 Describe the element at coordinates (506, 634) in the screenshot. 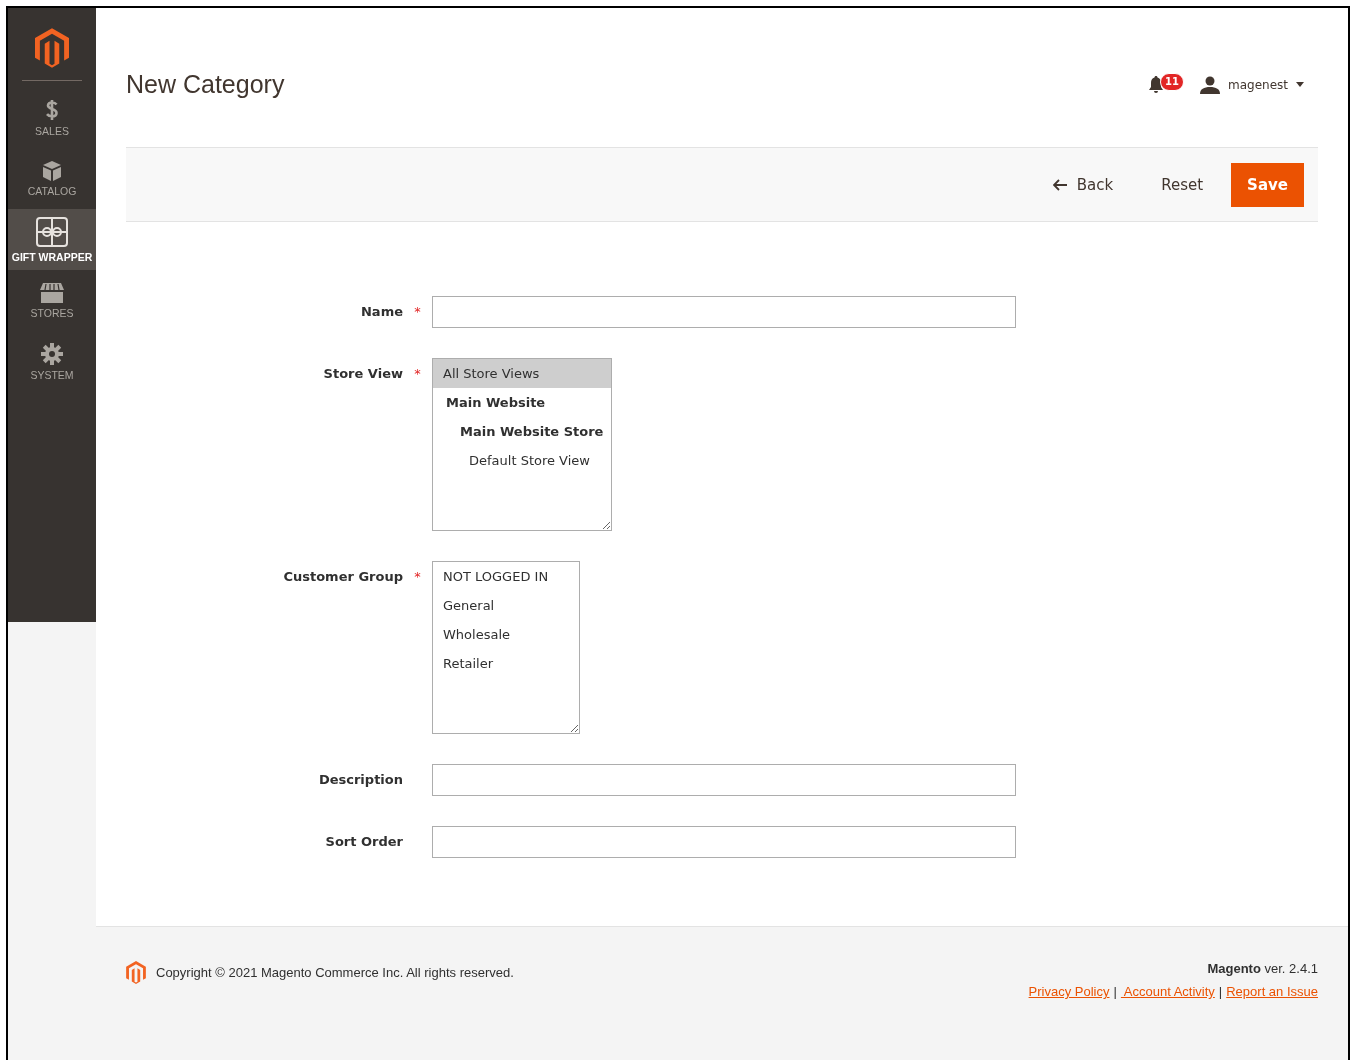

I see `list-option: Wholesale` at that location.